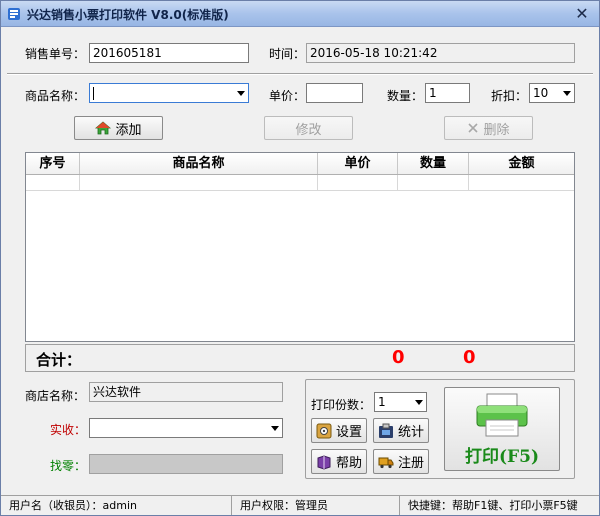  What do you see at coordinates (358, 163) in the screenshot?
I see `col-header-unit-price: 单价` at bounding box center [358, 163].